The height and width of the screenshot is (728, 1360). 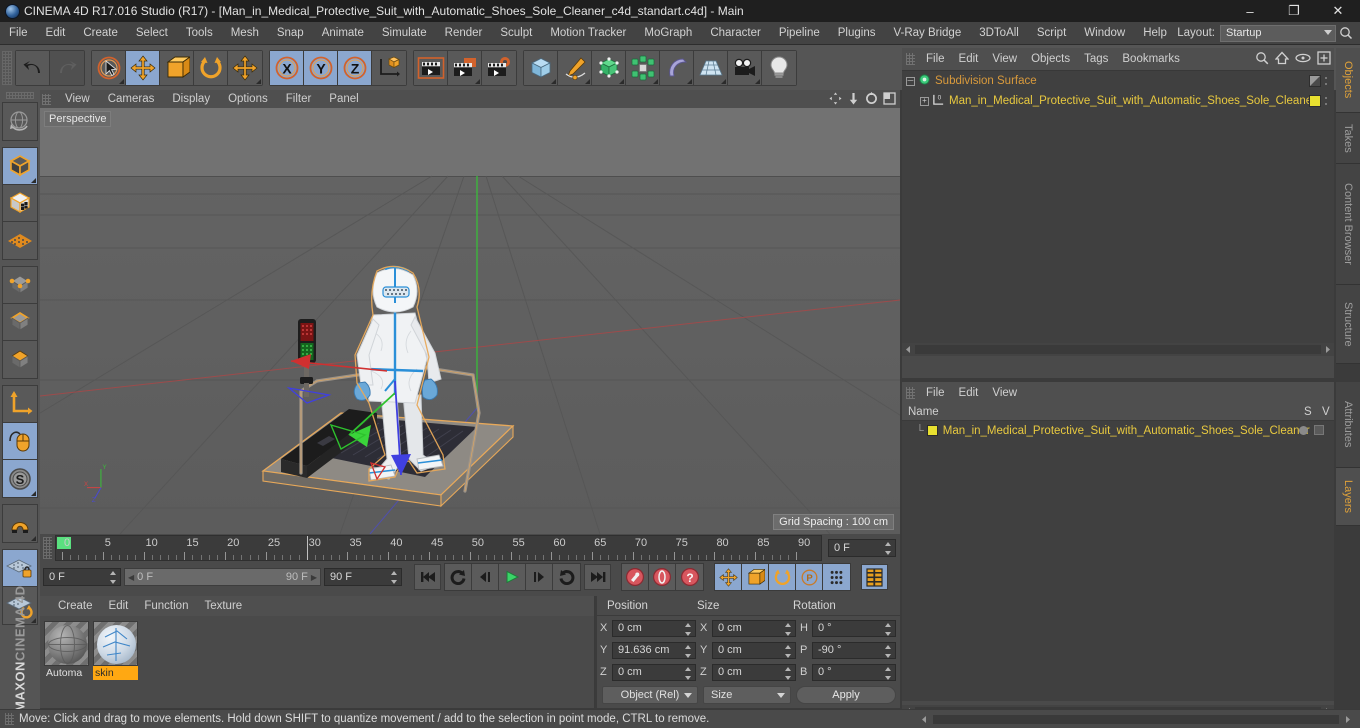 What do you see at coordinates (1303, 59) in the screenshot?
I see `eye-icon` at bounding box center [1303, 59].